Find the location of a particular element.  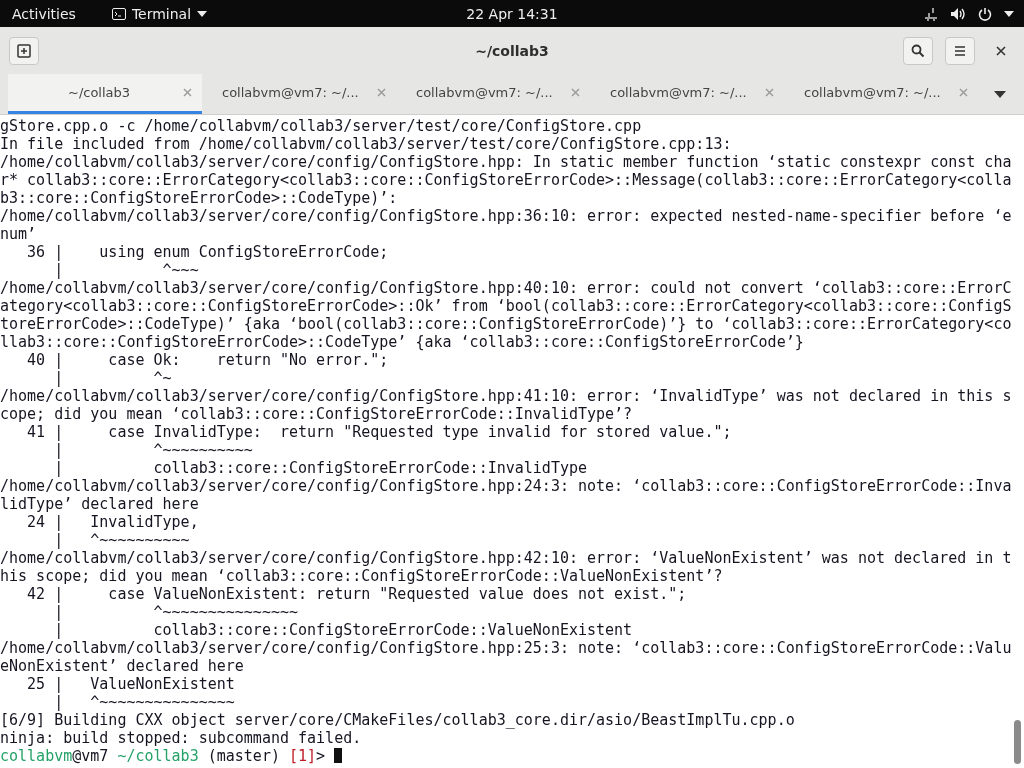

output-line: 42 | case ValueNonExistent: return "Requested value does not exist."; is located at coordinates (357, 594).